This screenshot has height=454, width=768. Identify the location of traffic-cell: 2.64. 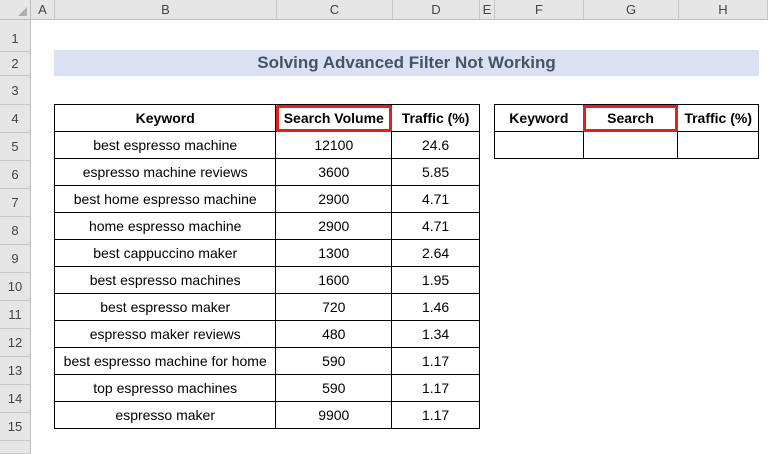
(435, 253).